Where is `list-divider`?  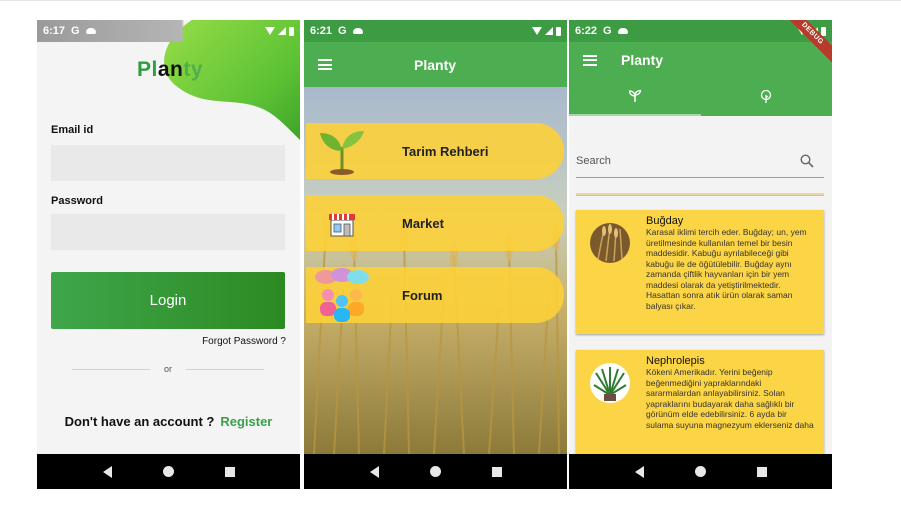 list-divider is located at coordinates (700, 194).